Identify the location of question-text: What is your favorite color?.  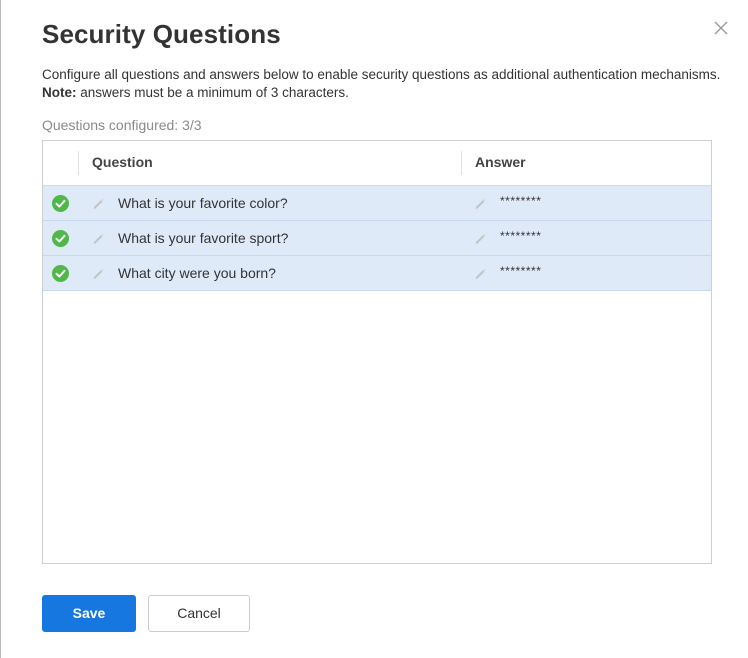
(203, 203).